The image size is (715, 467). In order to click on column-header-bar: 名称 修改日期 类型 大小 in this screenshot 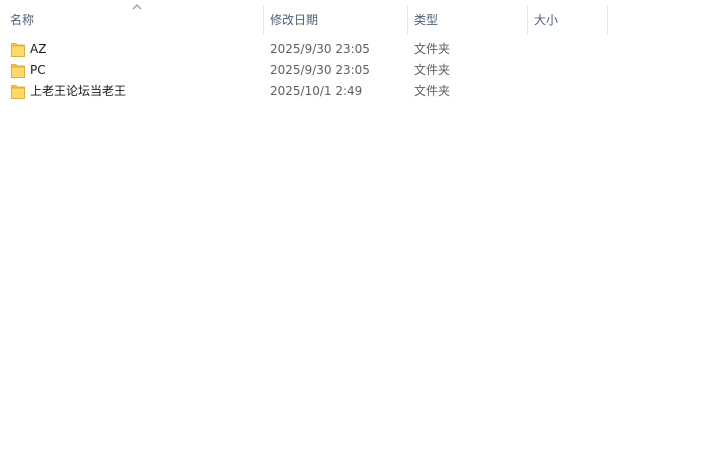, I will do `click(357, 18)`.